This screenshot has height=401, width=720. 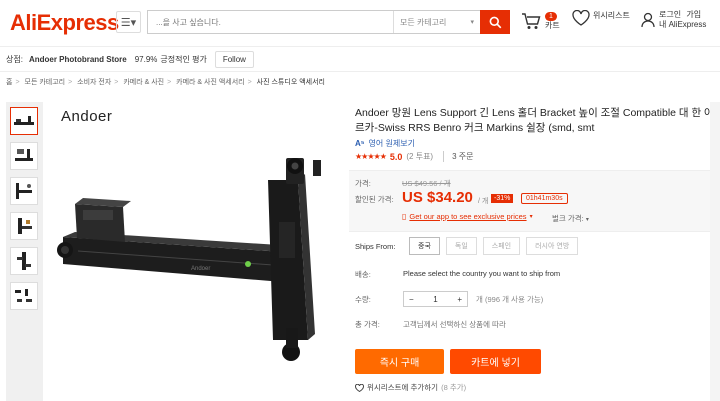 What do you see at coordinates (426, 183) in the screenshot?
I see `original-price: US $49.56 / 개` at bounding box center [426, 183].